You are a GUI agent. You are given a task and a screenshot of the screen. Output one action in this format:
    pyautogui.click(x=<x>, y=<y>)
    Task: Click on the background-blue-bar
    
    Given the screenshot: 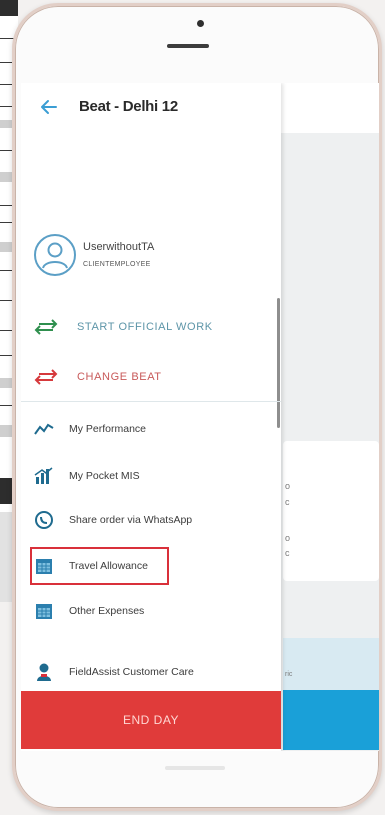 What is the action you would take?
    pyautogui.click(x=331, y=720)
    